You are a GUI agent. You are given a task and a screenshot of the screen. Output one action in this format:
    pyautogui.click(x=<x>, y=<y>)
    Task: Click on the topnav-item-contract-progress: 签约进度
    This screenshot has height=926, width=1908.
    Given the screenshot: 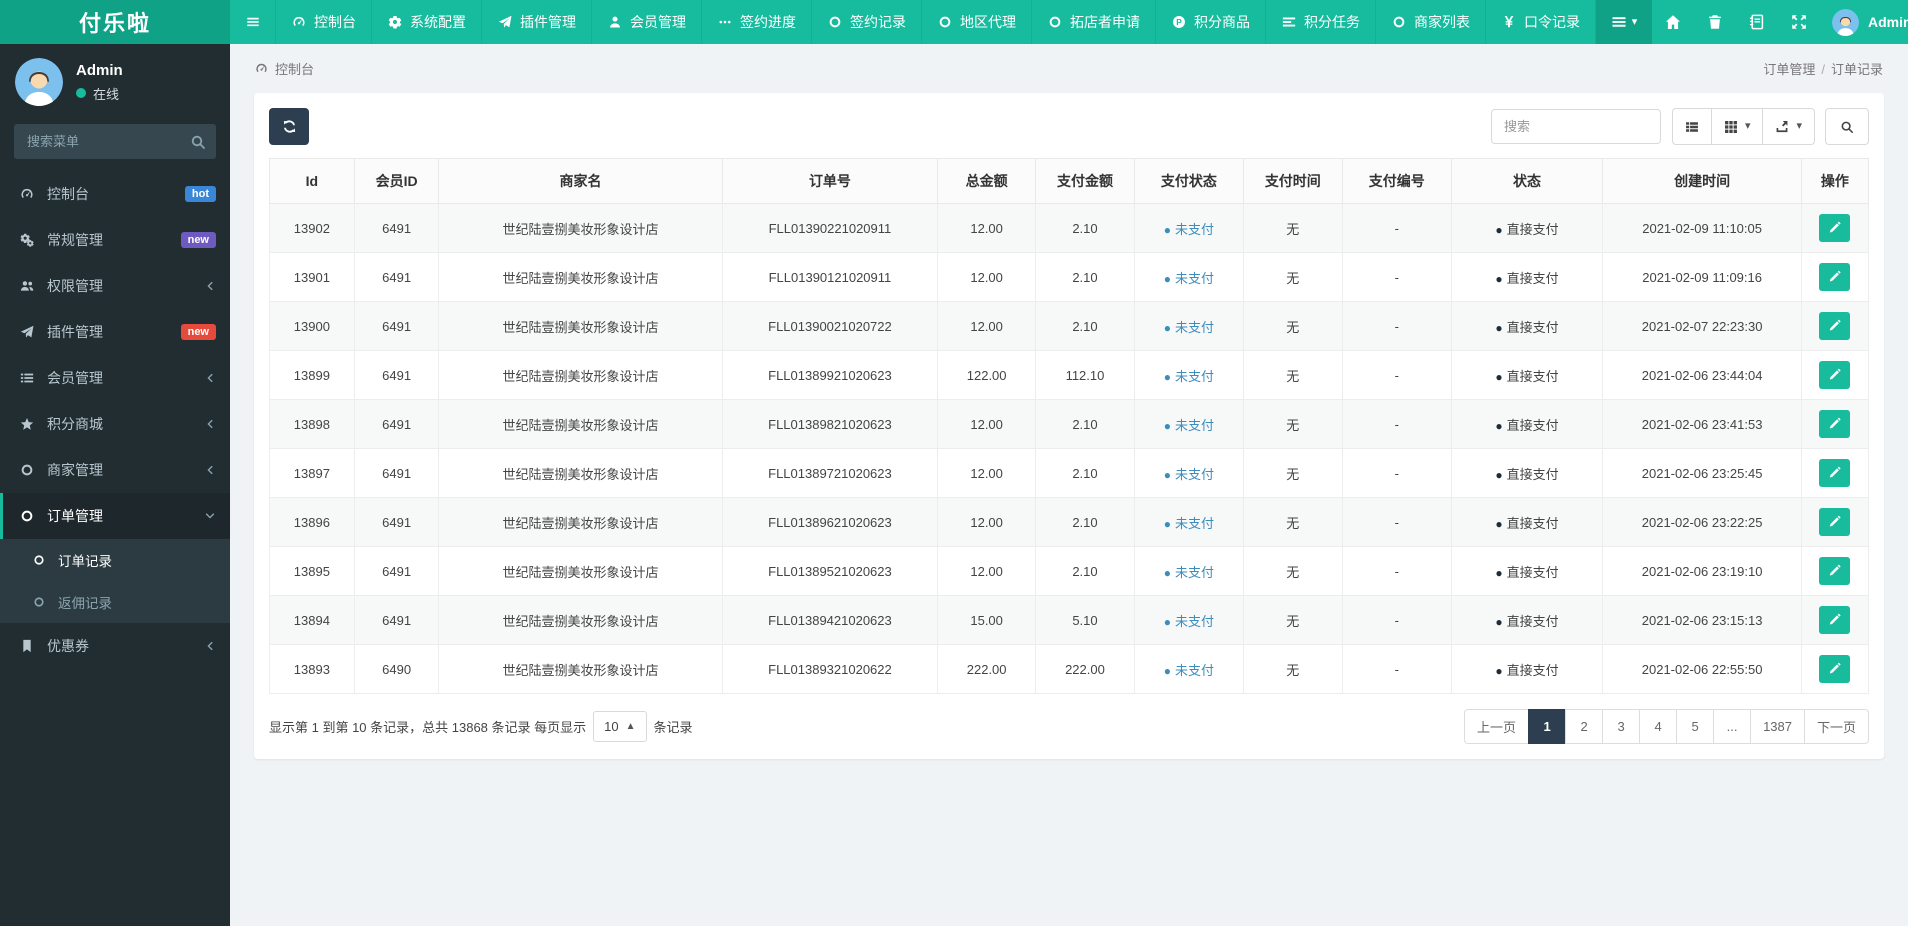 What is the action you would take?
    pyautogui.click(x=757, y=22)
    